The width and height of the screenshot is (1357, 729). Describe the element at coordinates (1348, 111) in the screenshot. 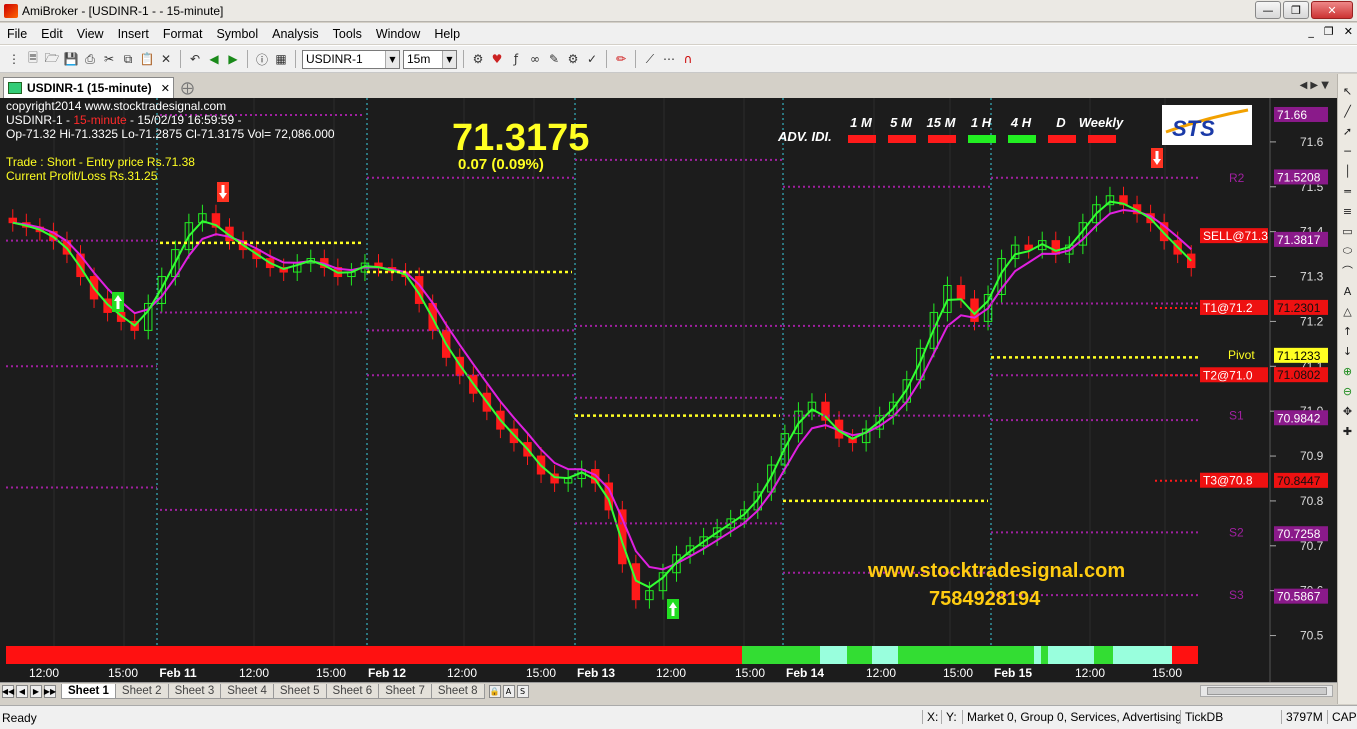

I see `trendline-icon: ╱` at that location.